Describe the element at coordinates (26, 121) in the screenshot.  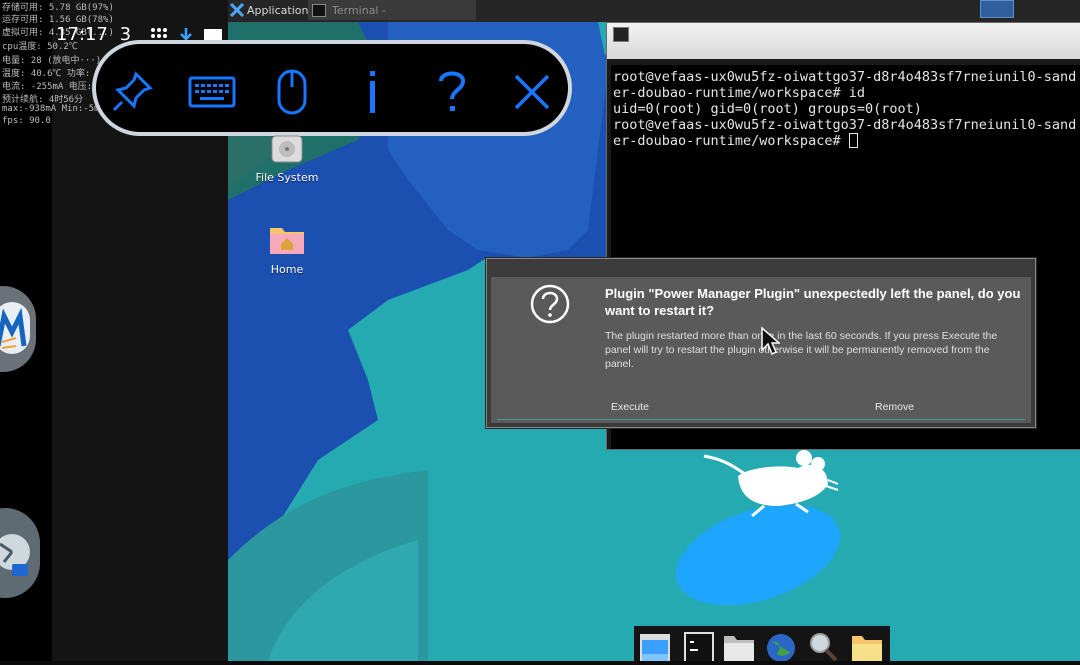
I see `status-line: fps: 90.0` at that location.